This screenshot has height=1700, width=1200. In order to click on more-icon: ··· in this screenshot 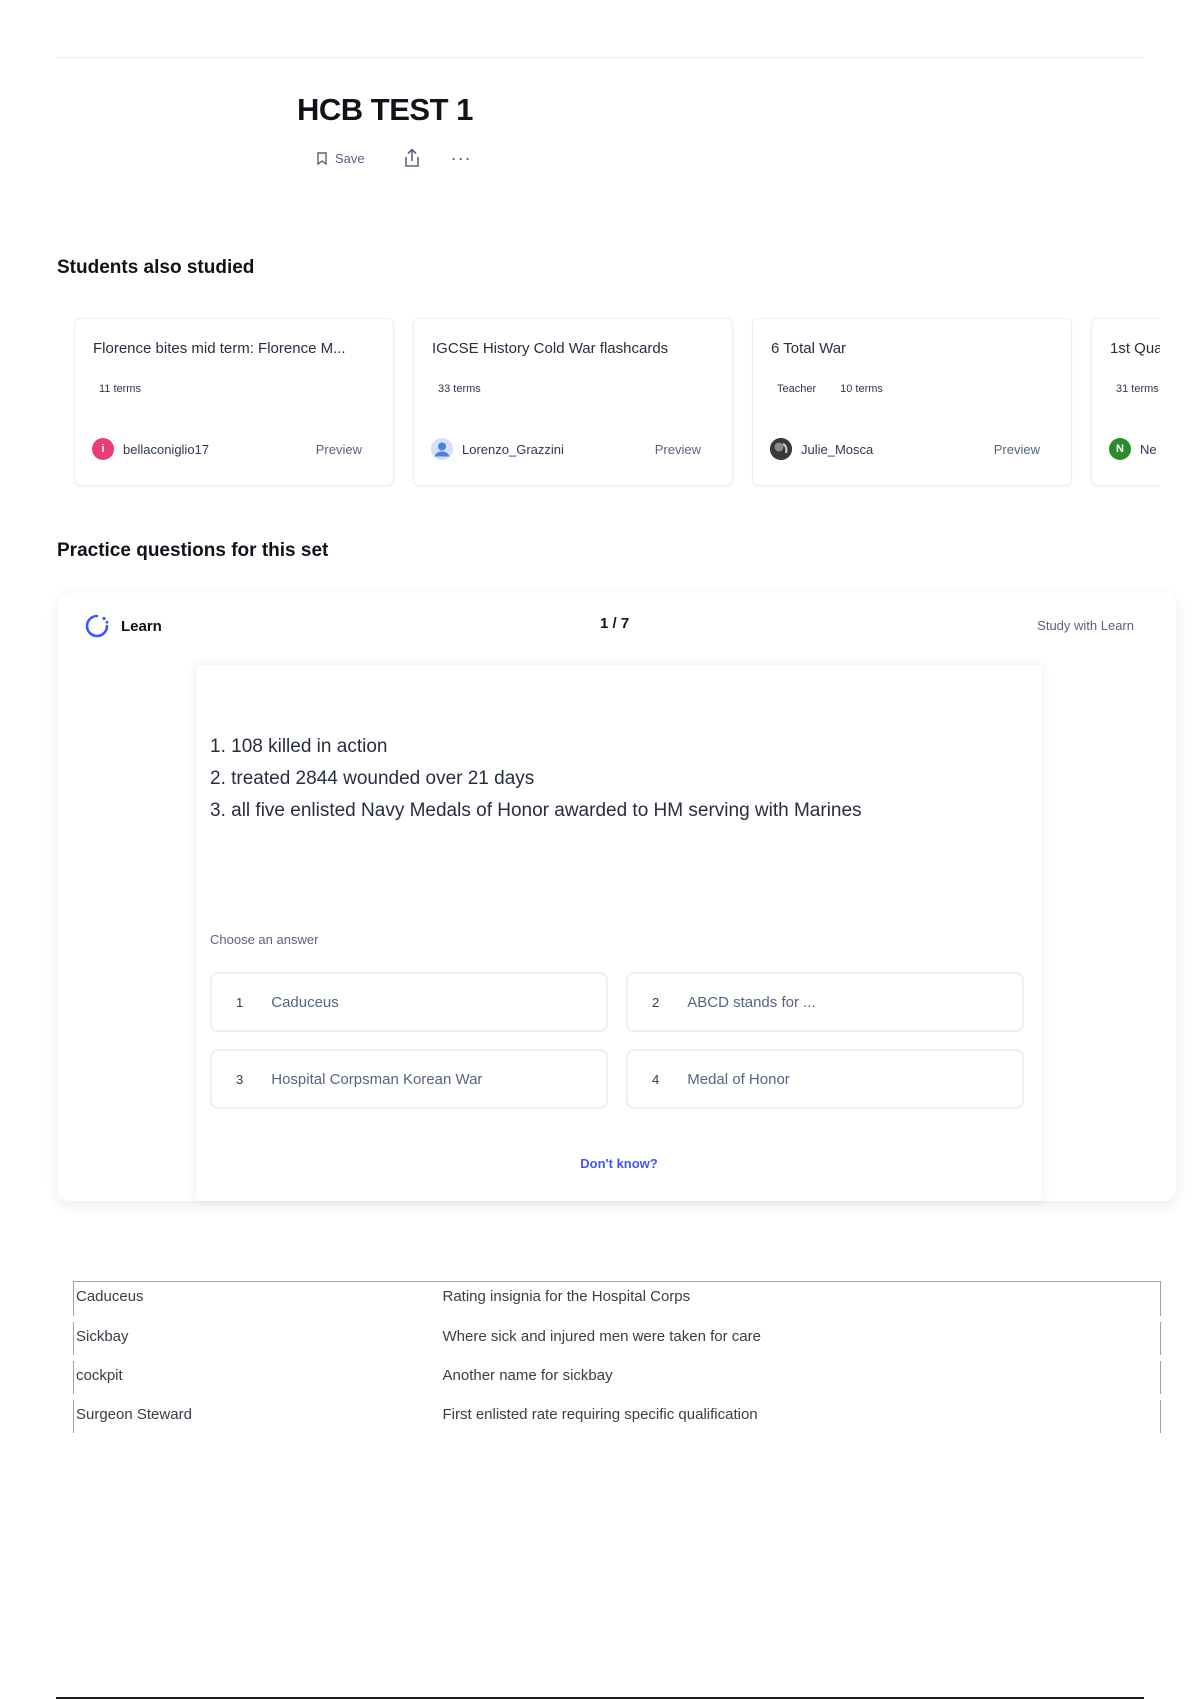, I will do `click(461, 158)`.